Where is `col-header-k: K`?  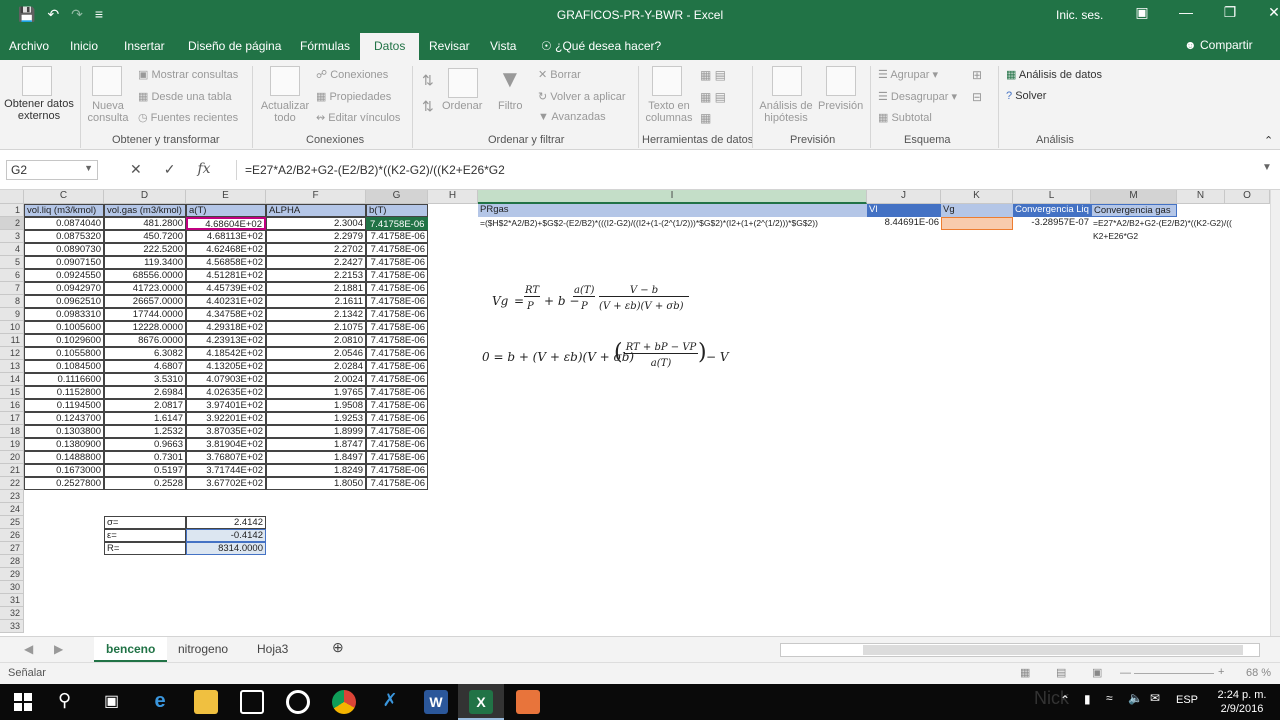 col-header-k: K is located at coordinates (977, 197).